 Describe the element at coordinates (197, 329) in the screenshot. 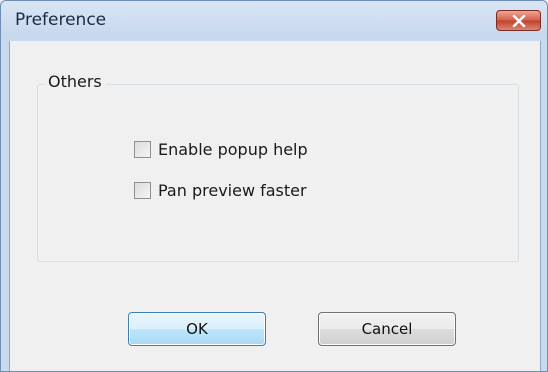

I see `ok-button: OK` at that location.